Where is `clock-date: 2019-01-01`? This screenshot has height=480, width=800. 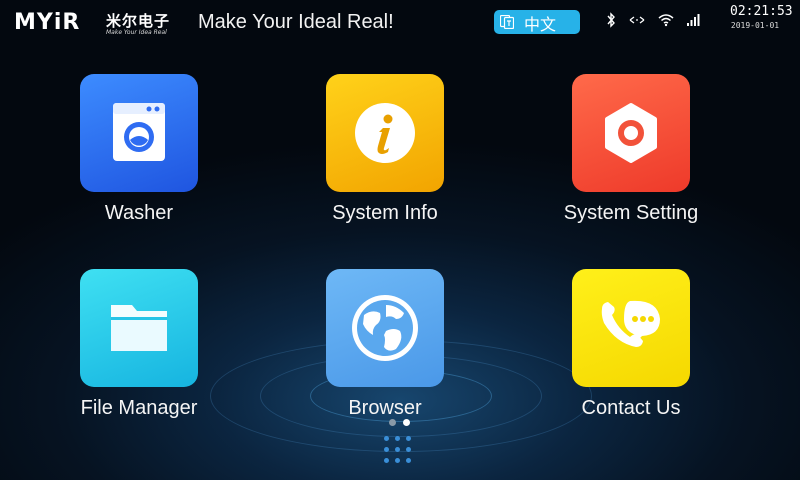 clock-date: 2019-01-01 is located at coordinates (755, 25).